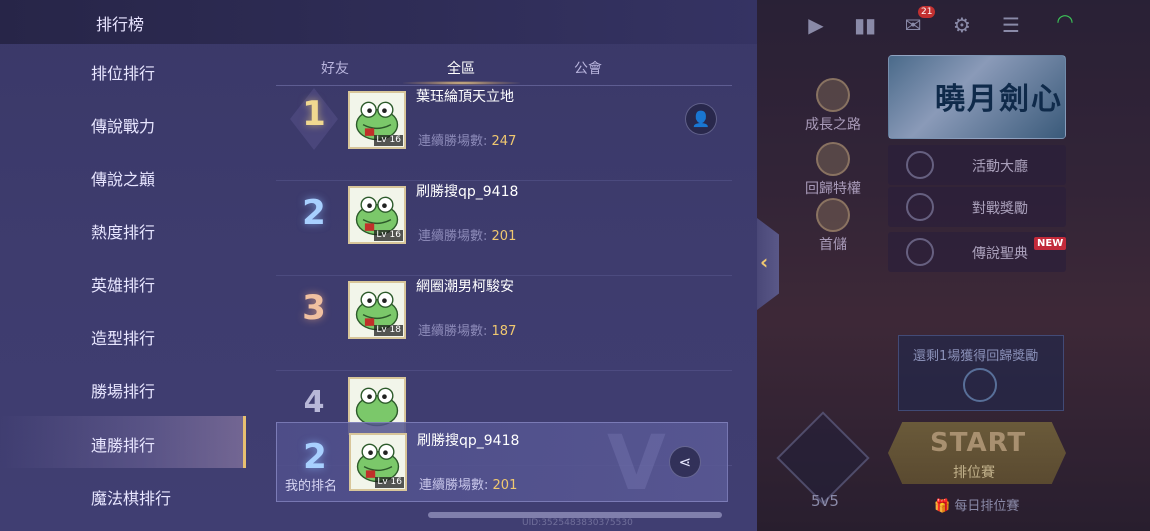 The height and width of the screenshot is (531, 1150). I want to click on wifi-icon: ◠, so click(1065, 21).